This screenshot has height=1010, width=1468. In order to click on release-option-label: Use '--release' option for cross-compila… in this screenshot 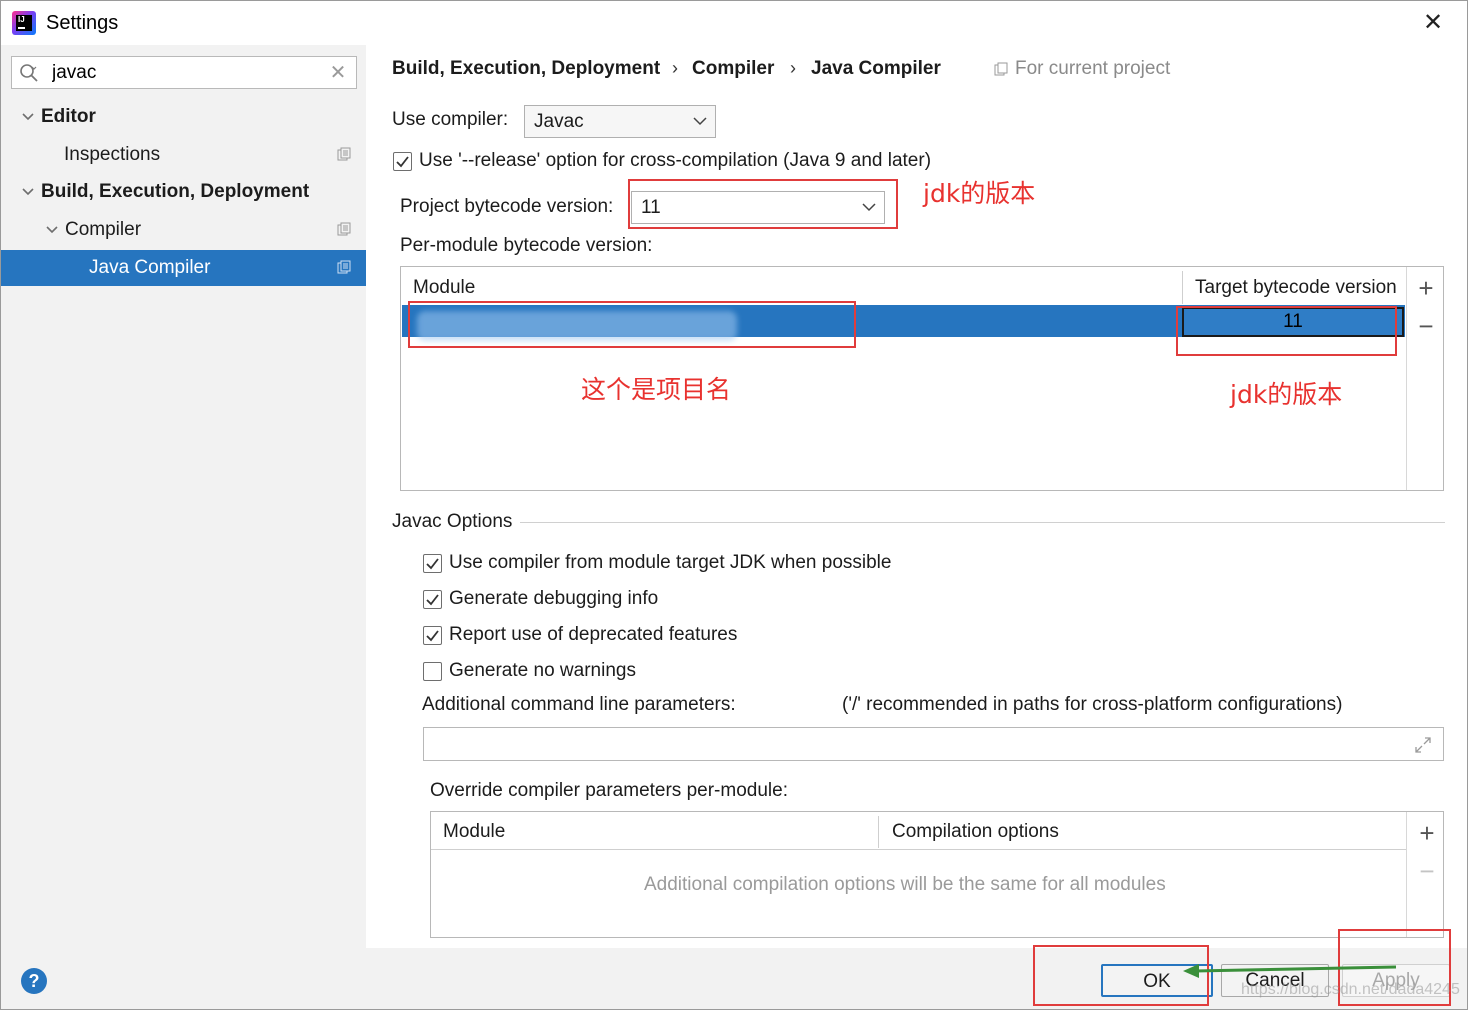, I will do `click(675, 160)`.